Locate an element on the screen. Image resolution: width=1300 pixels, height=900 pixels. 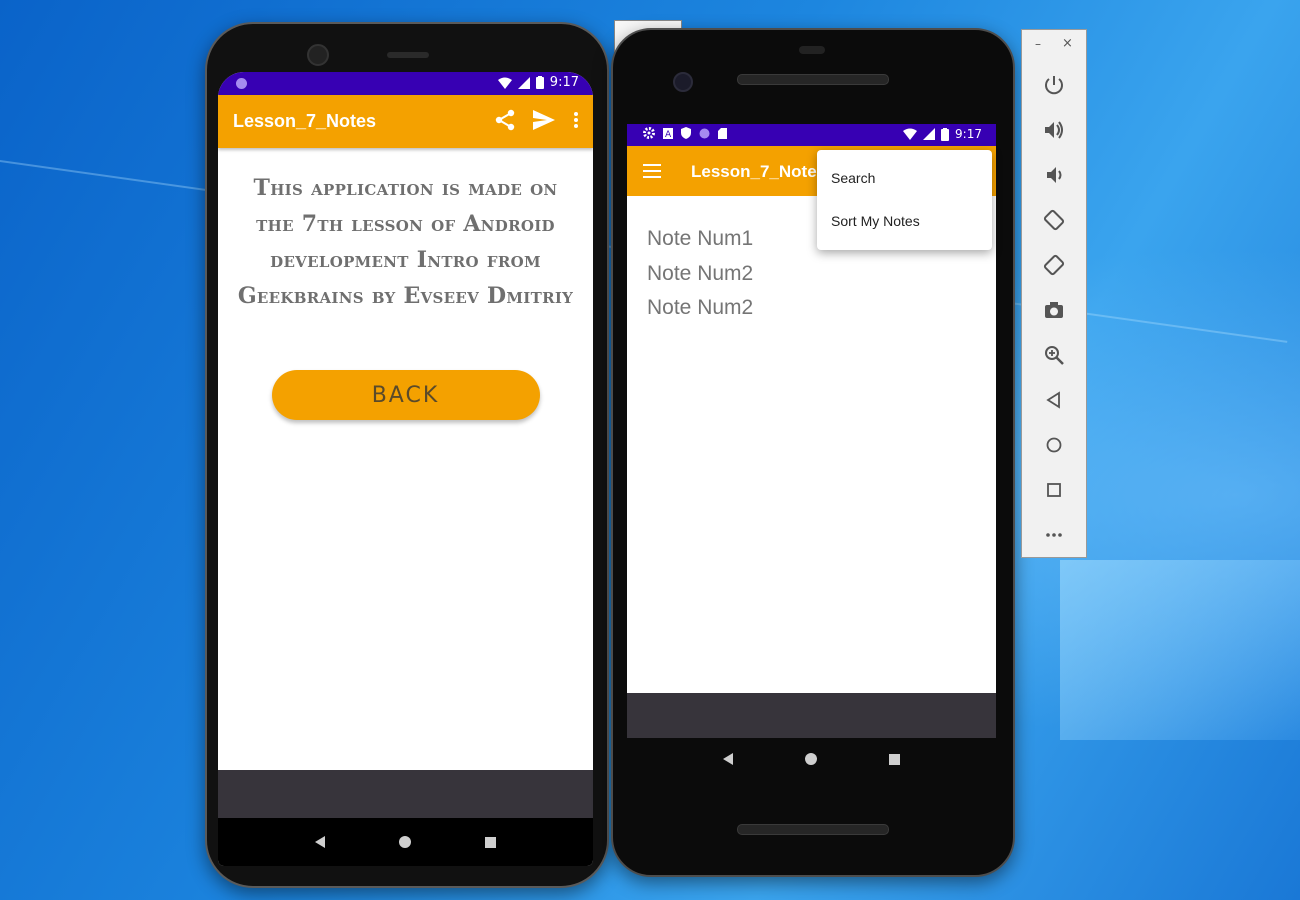
volume-up-button is located at coordinates (1054, 129).